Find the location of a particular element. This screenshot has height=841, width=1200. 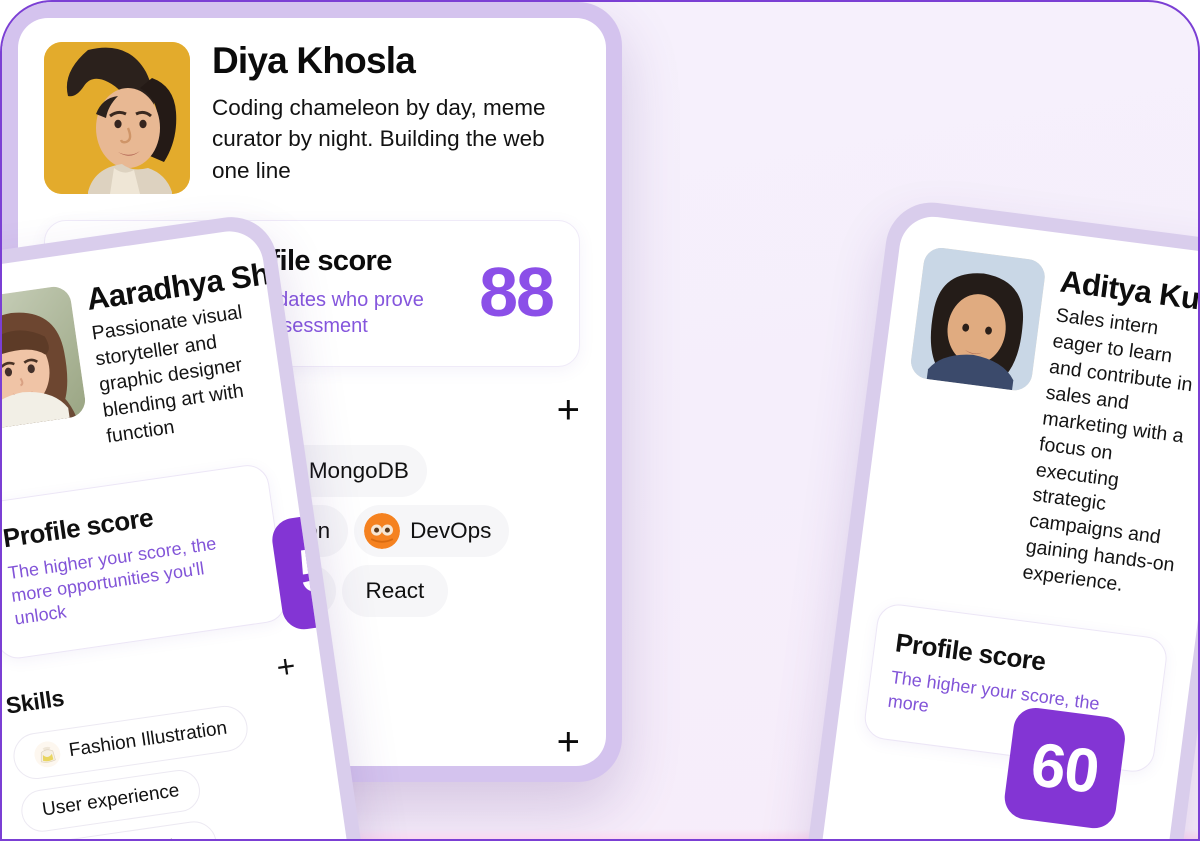

profile-score-badge-right: 60 is located at coordinates (1065, 768).